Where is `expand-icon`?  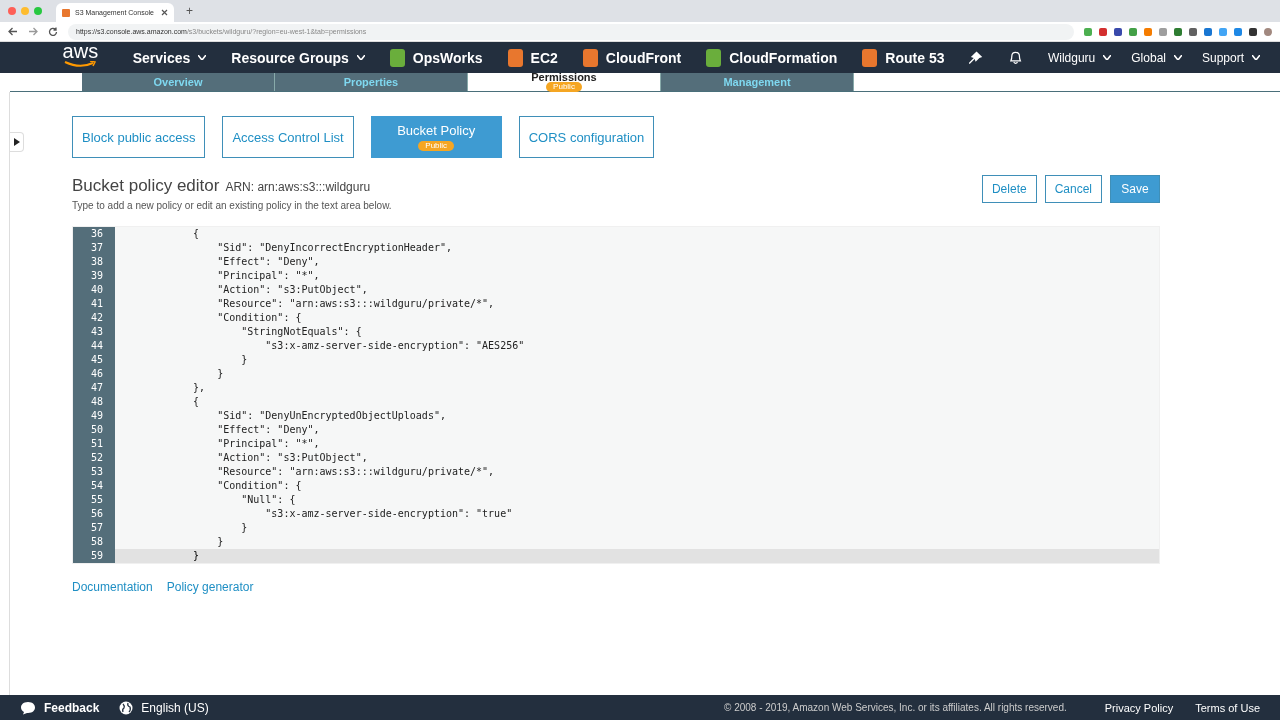
expand-icon is located at coordinates (16, 142).